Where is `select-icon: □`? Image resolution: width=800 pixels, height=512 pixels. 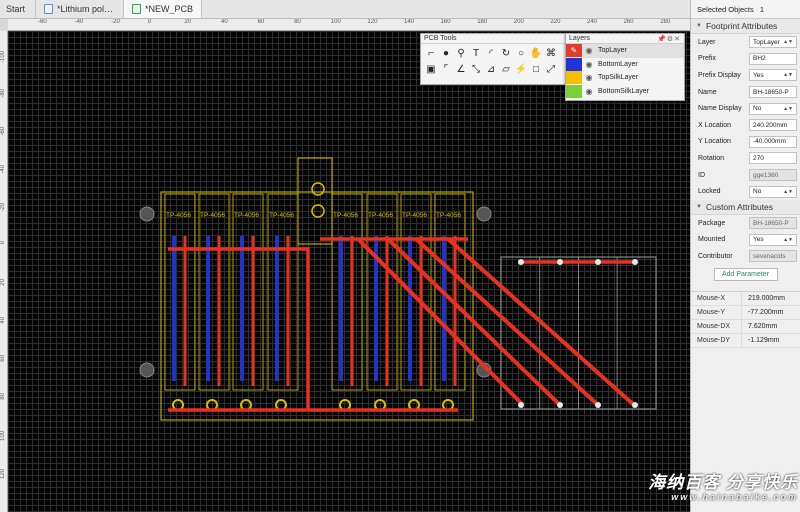 select-icon: □ is located at coordinates (536, 69).